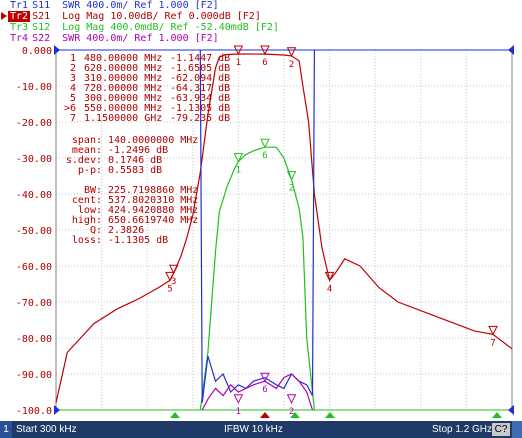 Image resolution: width=522 pixels, height=438 pixels. I want to click on y-tick-label: -20.00, so click(34, 123).